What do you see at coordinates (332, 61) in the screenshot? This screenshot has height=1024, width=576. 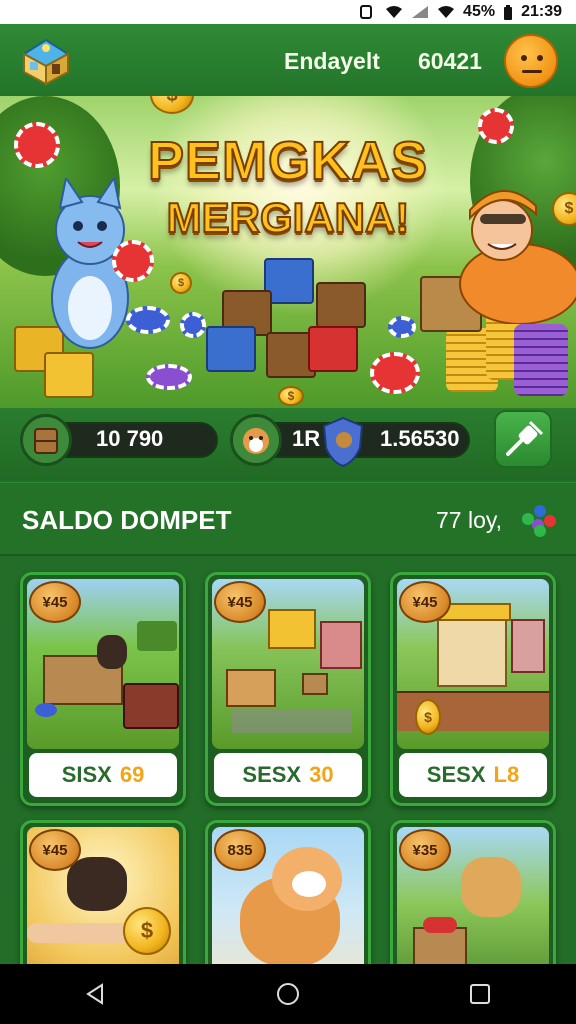 I see `username: Endayelt` at bounding box center [332, 61].